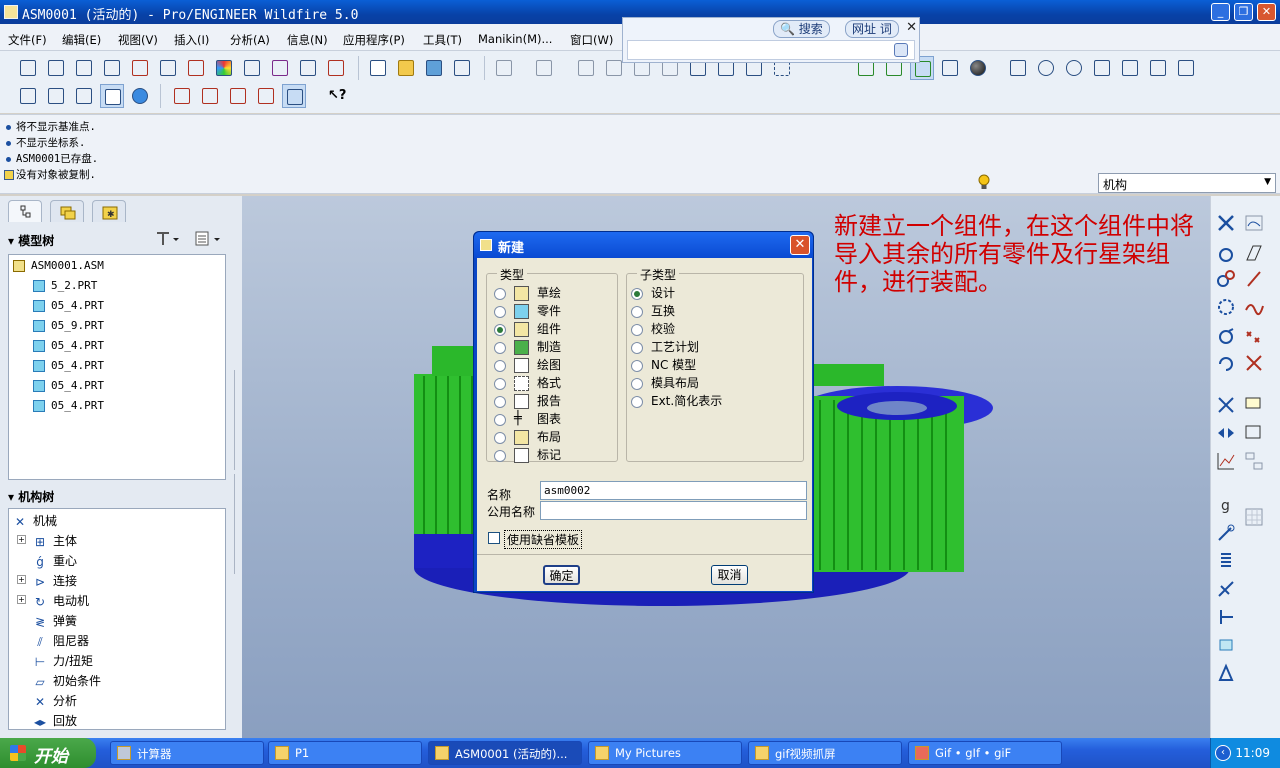 The width and height of the screenshot is (1280, 768). Describe the element at coordinates (1226, 673) in the screenshot. I see `mass-props-icon` at that location.